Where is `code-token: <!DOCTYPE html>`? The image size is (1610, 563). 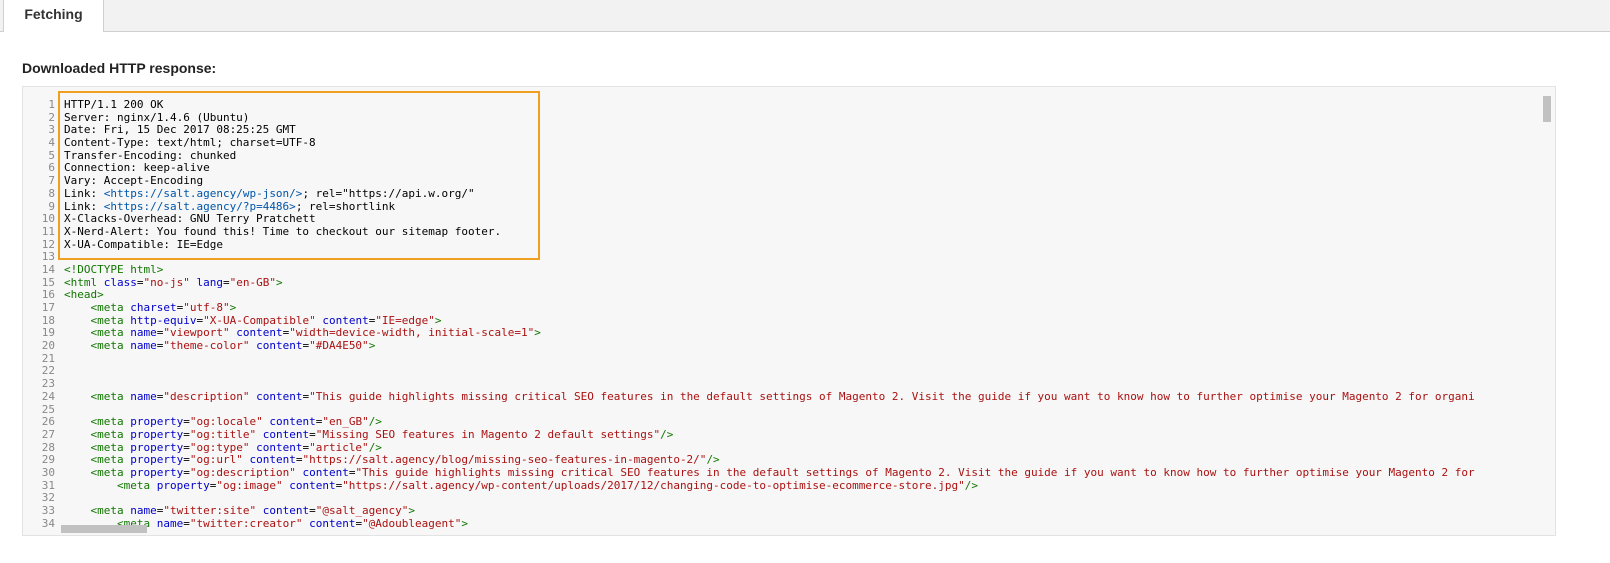
code-token: <!DOCTYPE html> is located at coordinates (114, 269).